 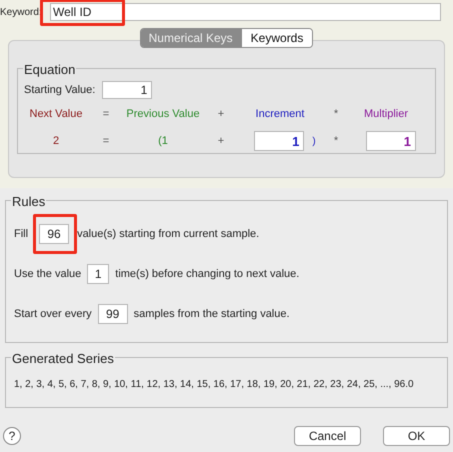 What do you see at coordinates (48, 274) in the screenshot?
I see `rule-text: Use the value` at bounding box center [48, 274].